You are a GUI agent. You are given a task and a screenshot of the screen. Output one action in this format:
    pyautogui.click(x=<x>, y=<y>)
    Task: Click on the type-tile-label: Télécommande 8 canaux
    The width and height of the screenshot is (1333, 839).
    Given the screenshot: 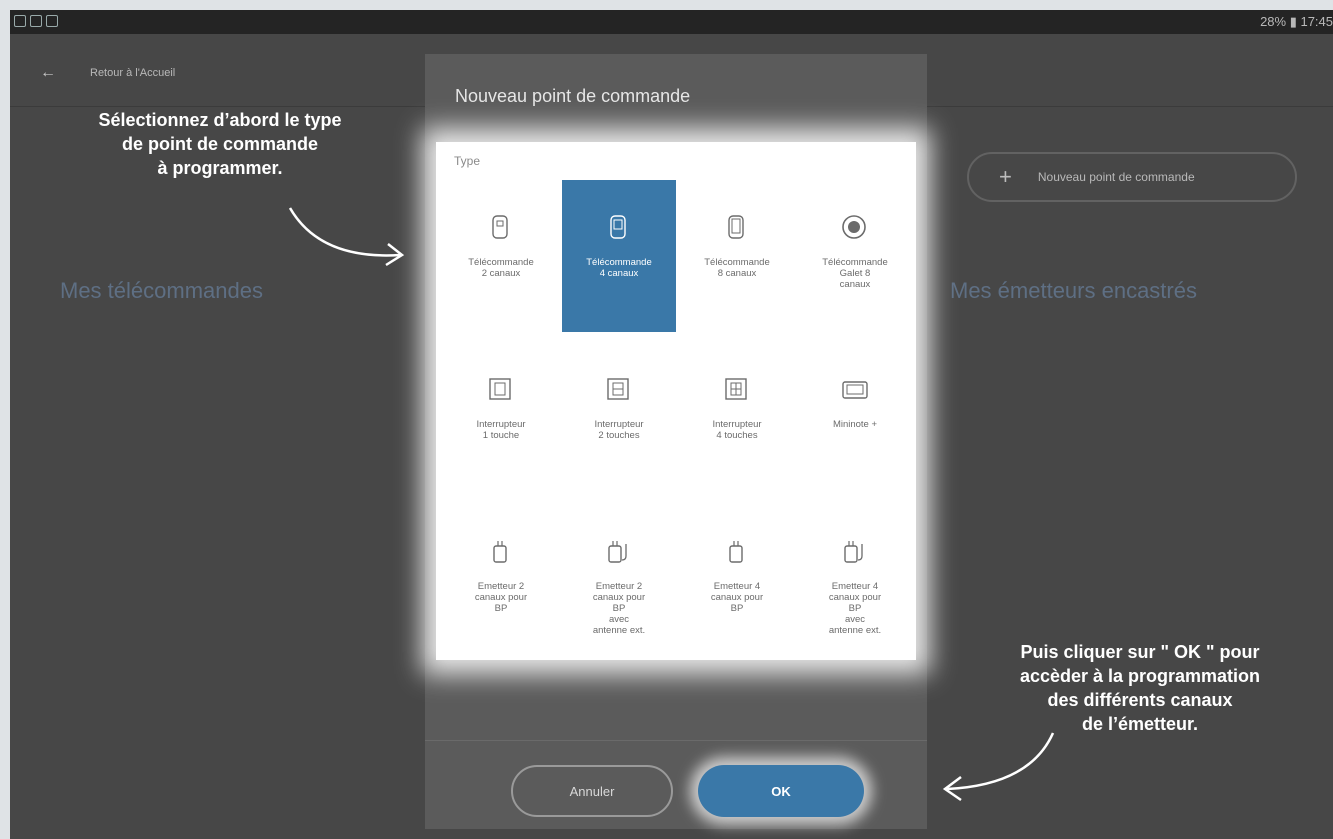 What is the action you would take?
    pyautogui.click(x=737, y=268)
    